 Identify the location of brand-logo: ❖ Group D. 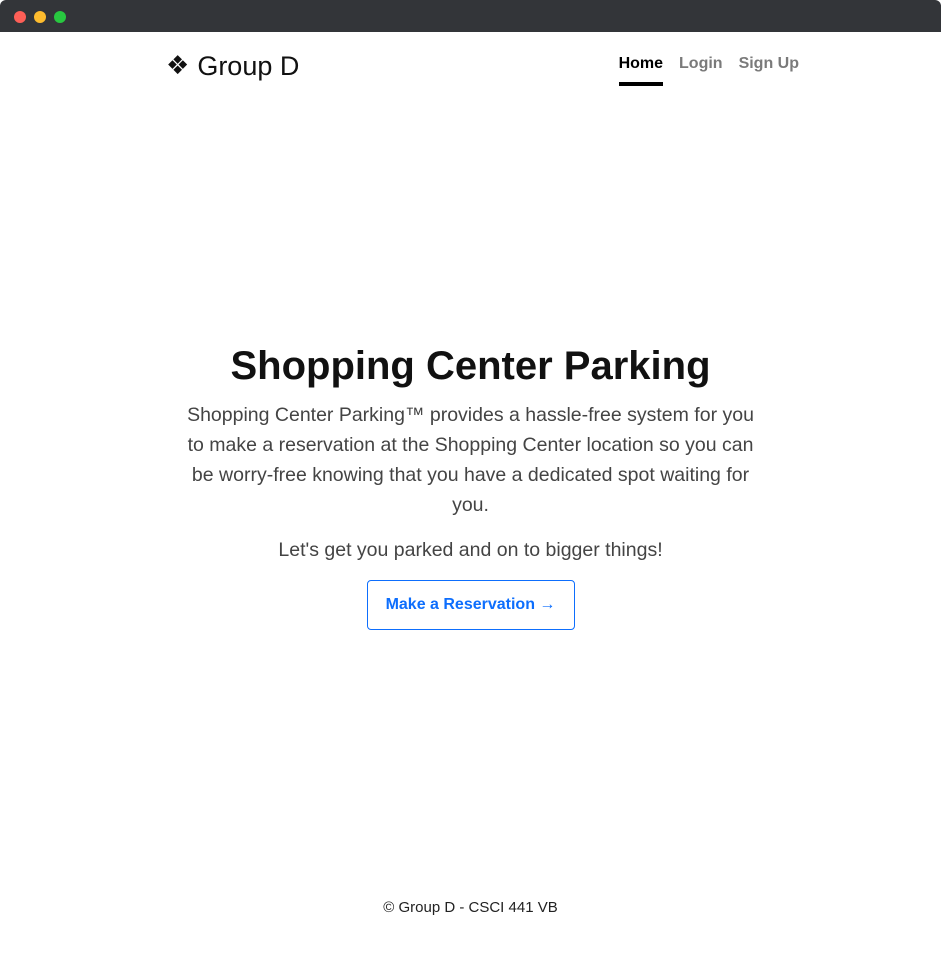
(232, 66).